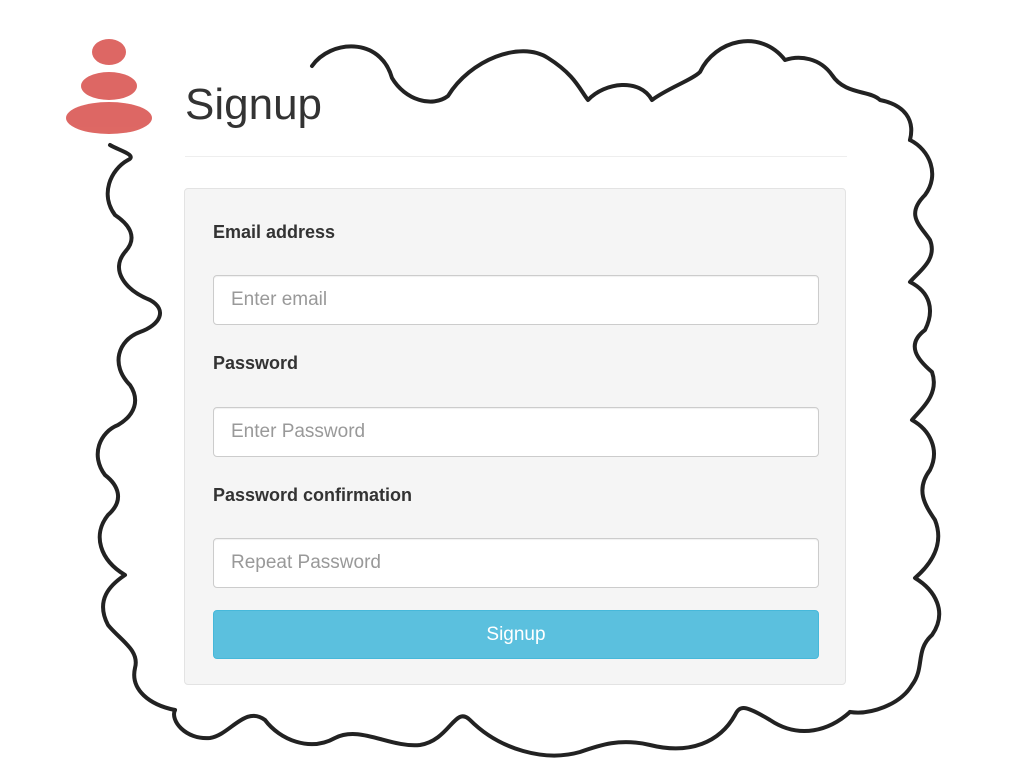 Image resolution: width=1024 pixels, height=768 pixels. Describe the element at coordinates (313, 495) in the screenshot. I see `password-confirmation-label: Password confirmation` at that location.